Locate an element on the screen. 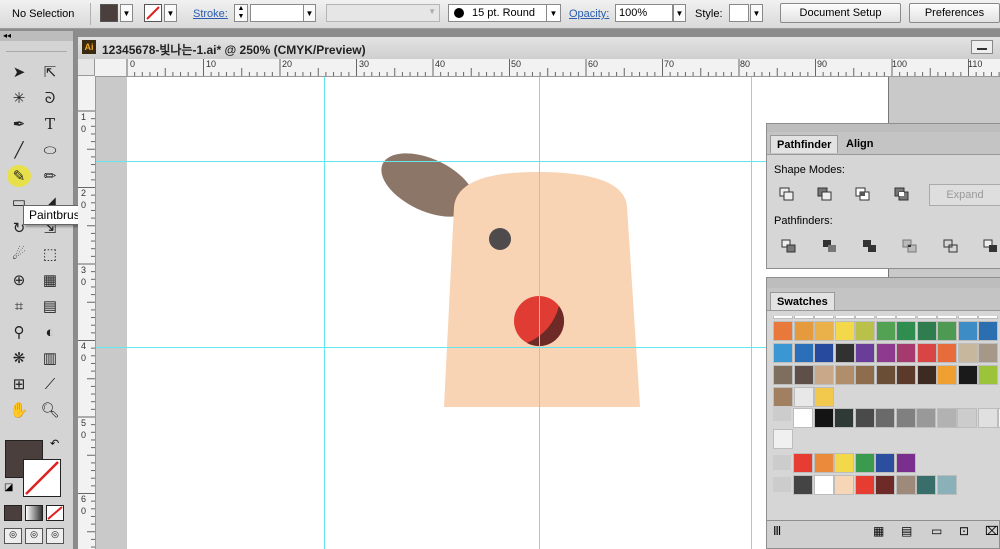 This screenshot has width=1000, height=549. shape-builder-tool-icon: ⊕ is located at coordinates (19, 280).